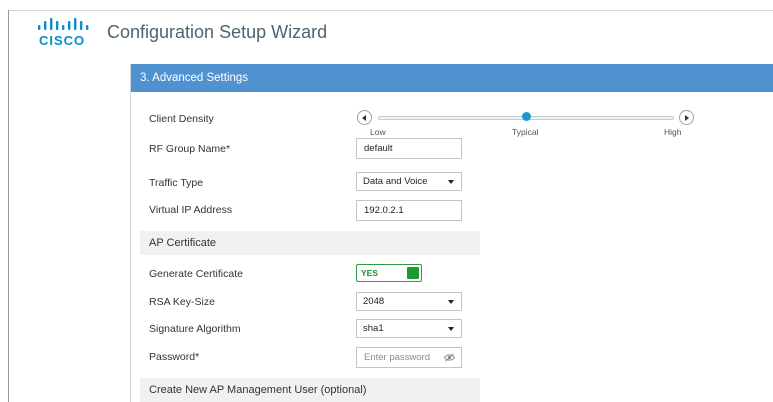 The height and width of the screenshot is (402, 773). Describe the element at coordinates (195, 329) in the screenshot. I see `signature-algorithm-label: Signature Algorithm` at that location.